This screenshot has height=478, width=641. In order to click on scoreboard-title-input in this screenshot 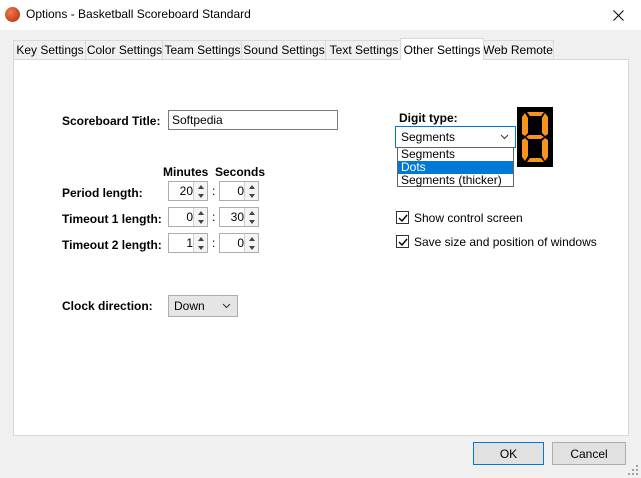, I will do `click(253, 120)`.